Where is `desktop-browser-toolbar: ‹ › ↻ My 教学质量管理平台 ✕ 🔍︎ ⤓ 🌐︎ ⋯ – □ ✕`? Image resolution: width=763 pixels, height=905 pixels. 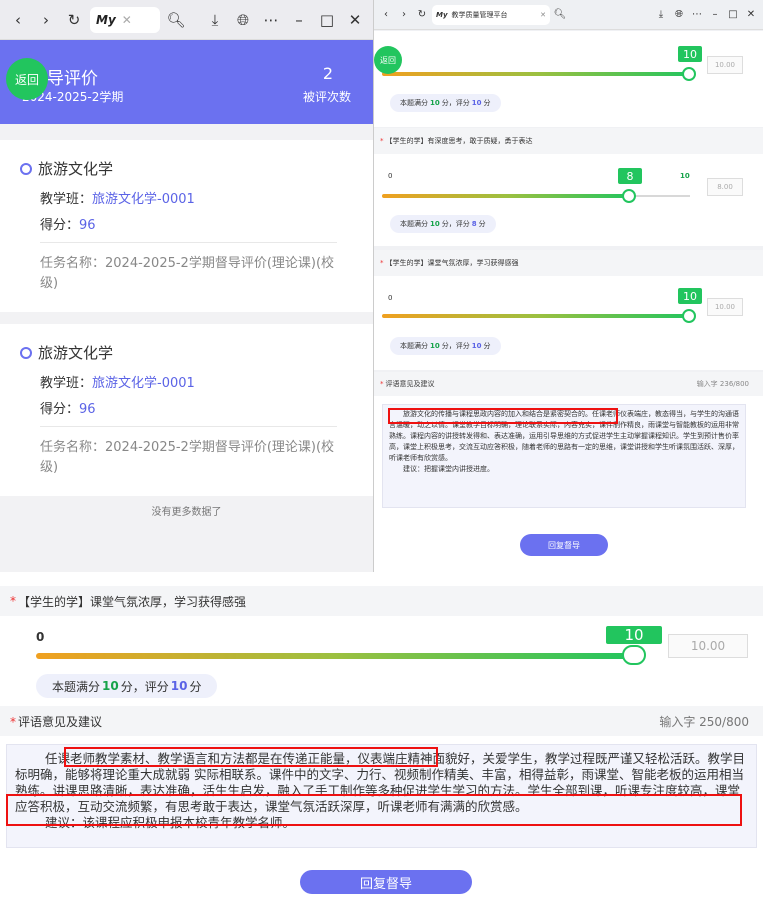
desktop-browser-toolbar: ‹ › ↻ My 教学质量管理平台 ✕ 🔍︎ ⤓ 🌐︎ ⋯ – □ ✕ is located at coordinates (568, 15).